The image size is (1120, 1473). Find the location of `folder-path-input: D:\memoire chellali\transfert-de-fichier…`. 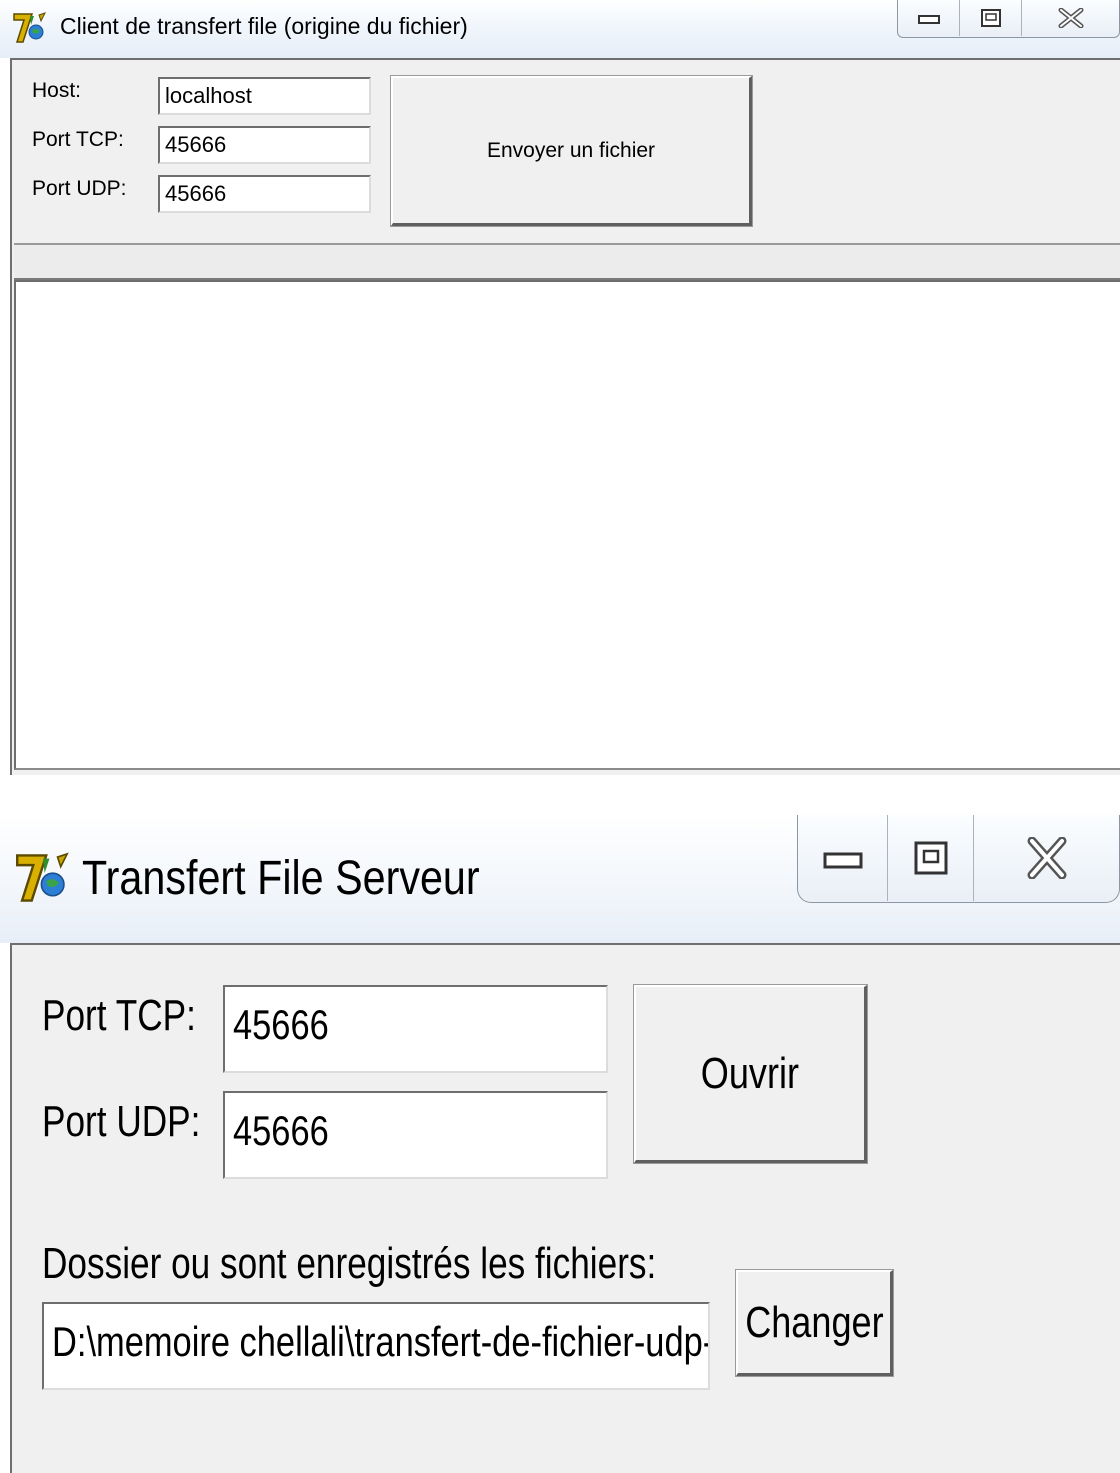

folder-path-input: D:\memoire chellali\transfert-de-fichier… is located at coordinates (376, 1346).